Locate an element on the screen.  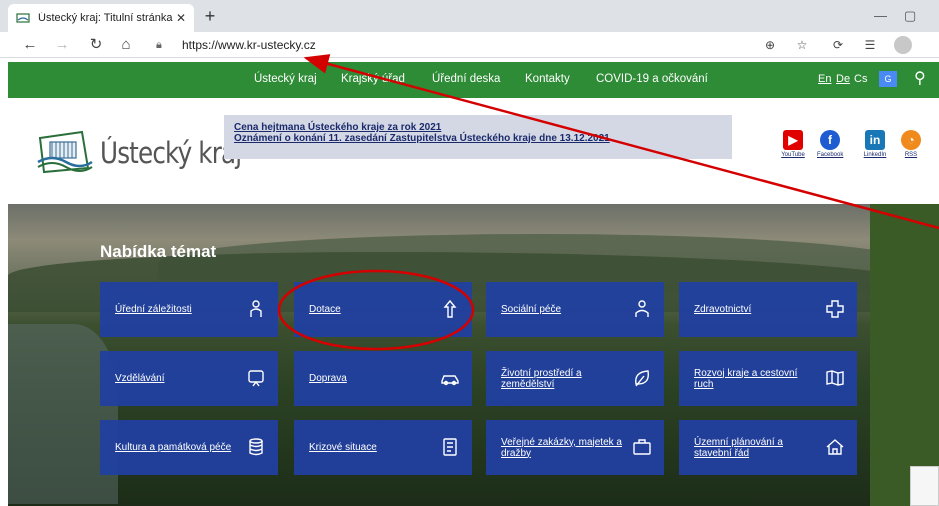
topic-card-doprava: Doprava is located at coordinates (383, 378).